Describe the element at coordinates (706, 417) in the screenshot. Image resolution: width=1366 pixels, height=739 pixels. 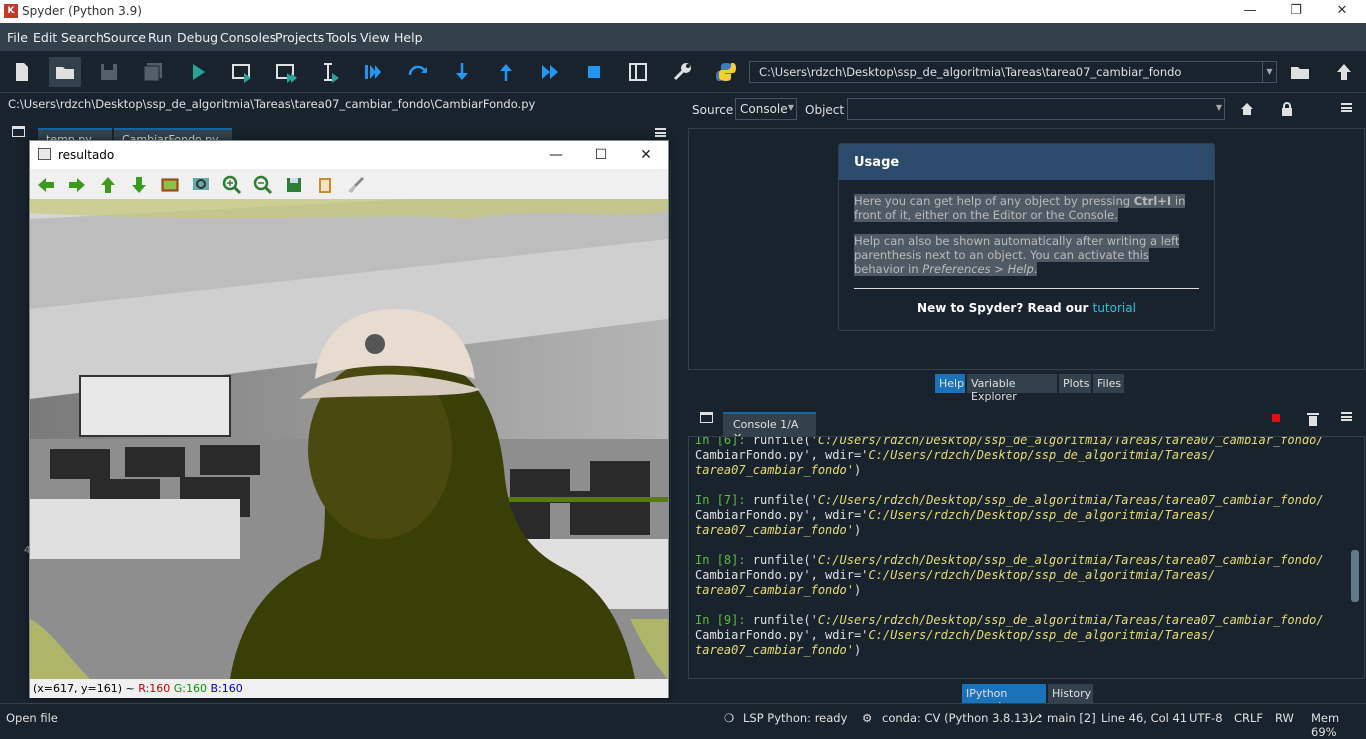
I see `console-browser-icon` at that location.